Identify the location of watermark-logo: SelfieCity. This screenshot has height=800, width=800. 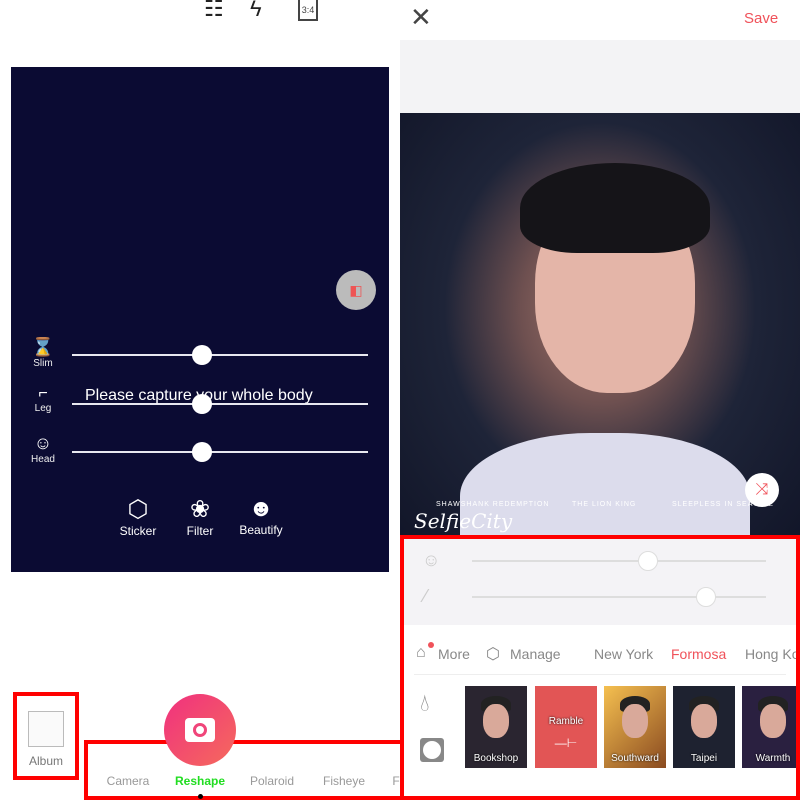
(463, 521).